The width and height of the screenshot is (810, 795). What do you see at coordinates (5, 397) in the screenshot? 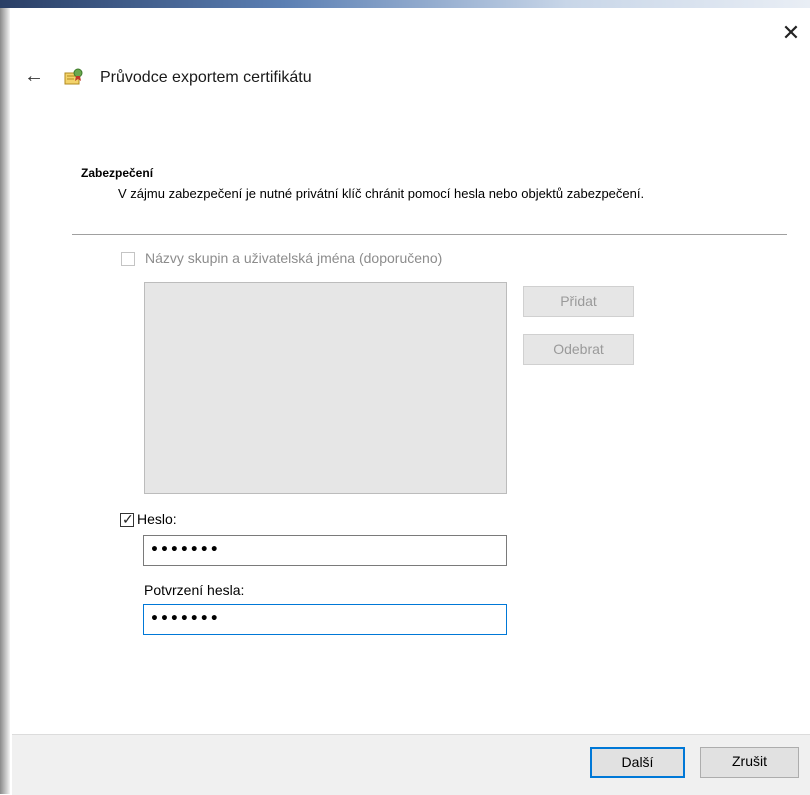
I see `window-left-edge` at bounding box center [5, 397].